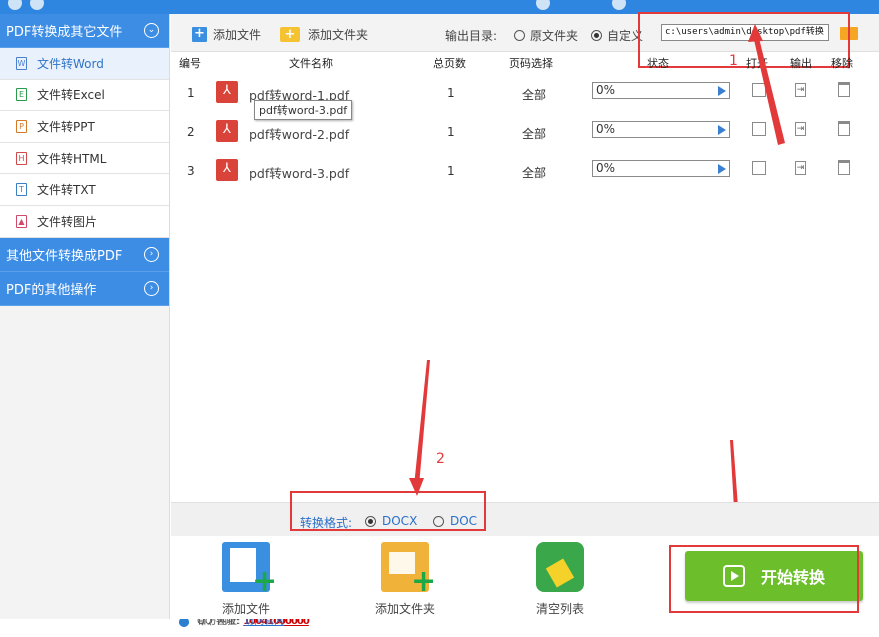 The image size is (879, 637). I want to click on chevron-down-icon: ⌄, so click(151, 30).